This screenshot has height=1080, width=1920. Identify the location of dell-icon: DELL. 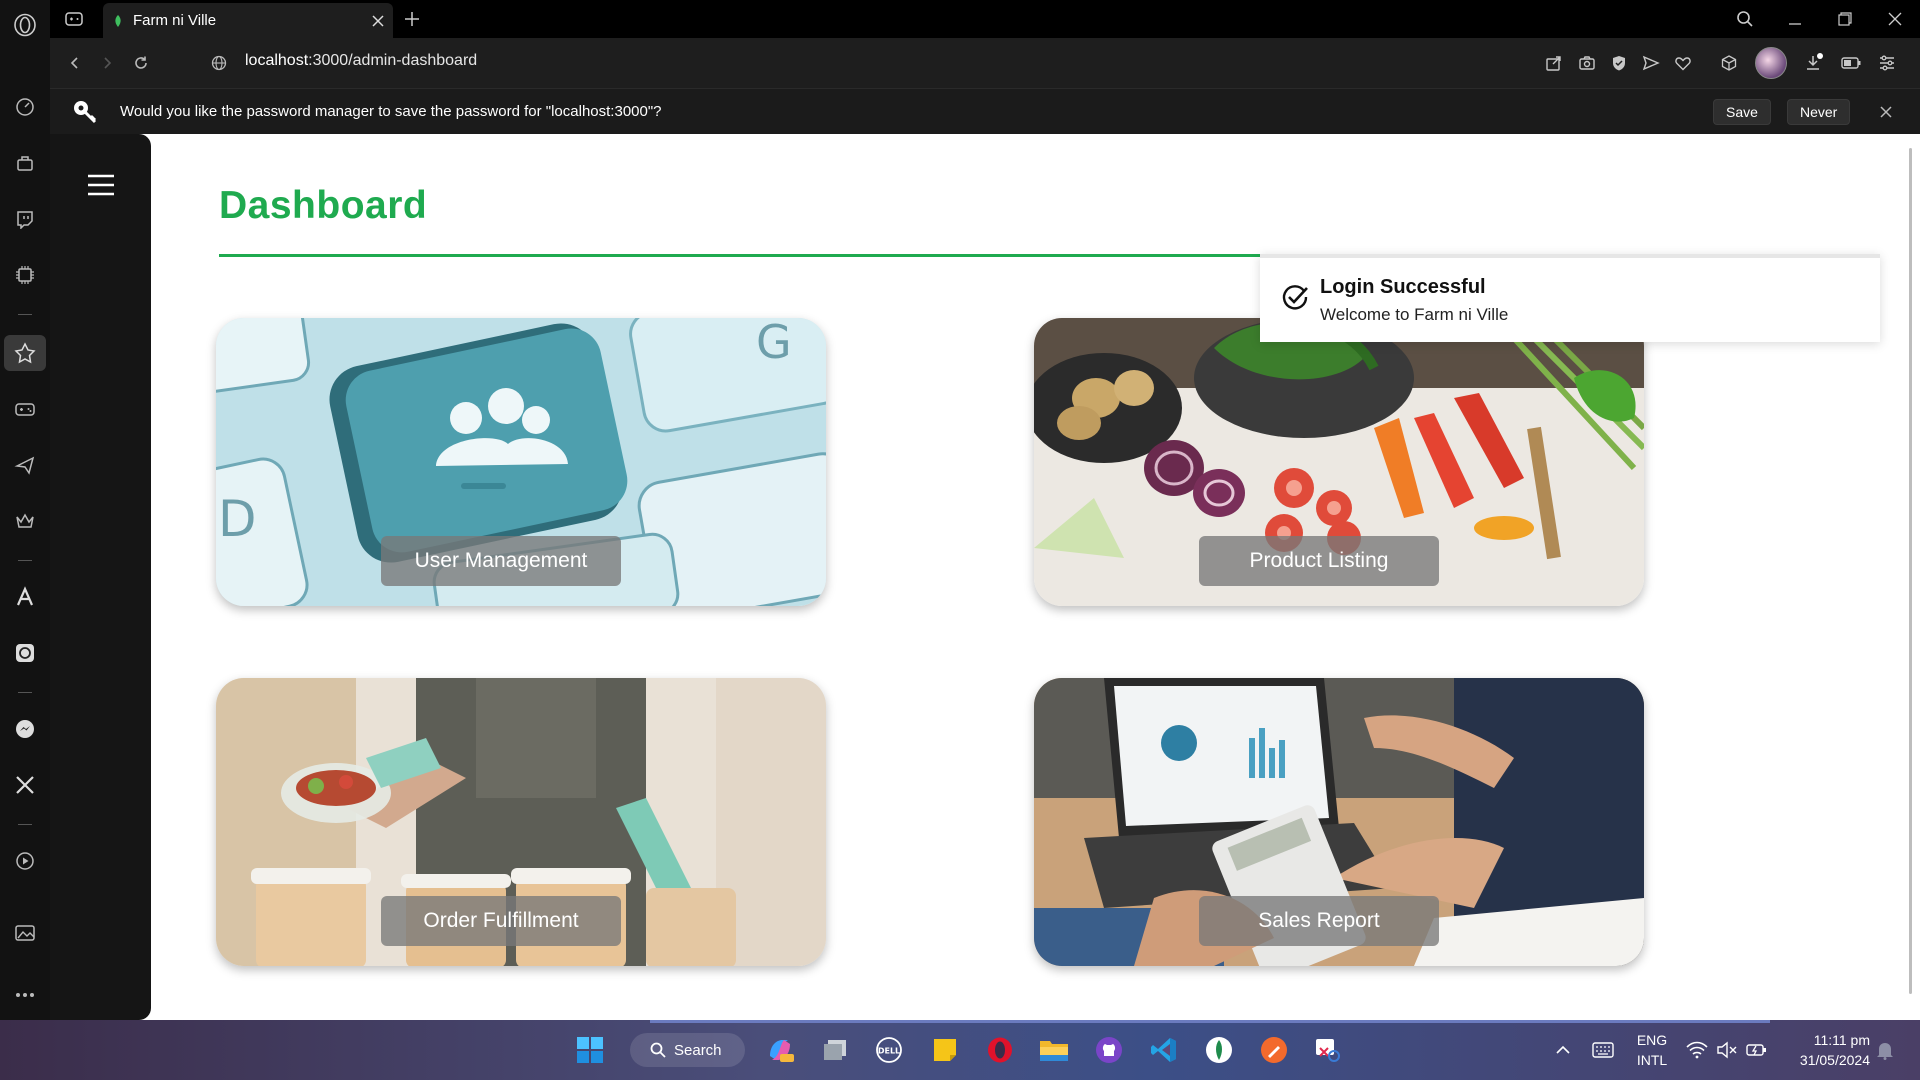
(889, 1050).